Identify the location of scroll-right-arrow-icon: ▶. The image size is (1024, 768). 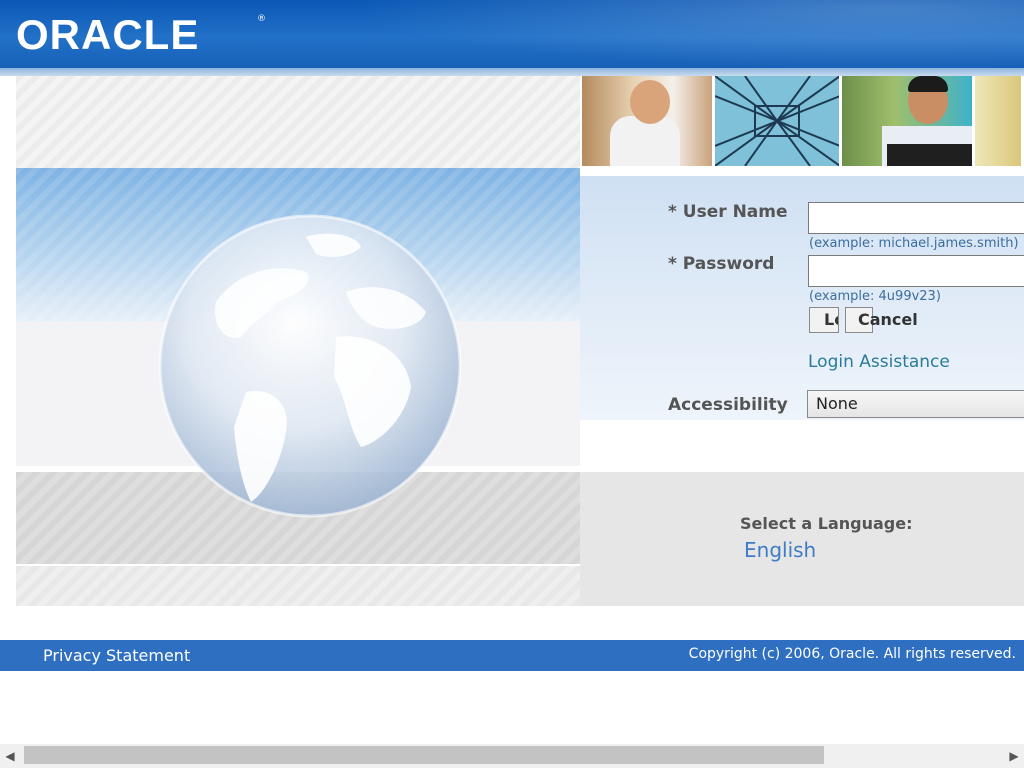
(1014, 756).